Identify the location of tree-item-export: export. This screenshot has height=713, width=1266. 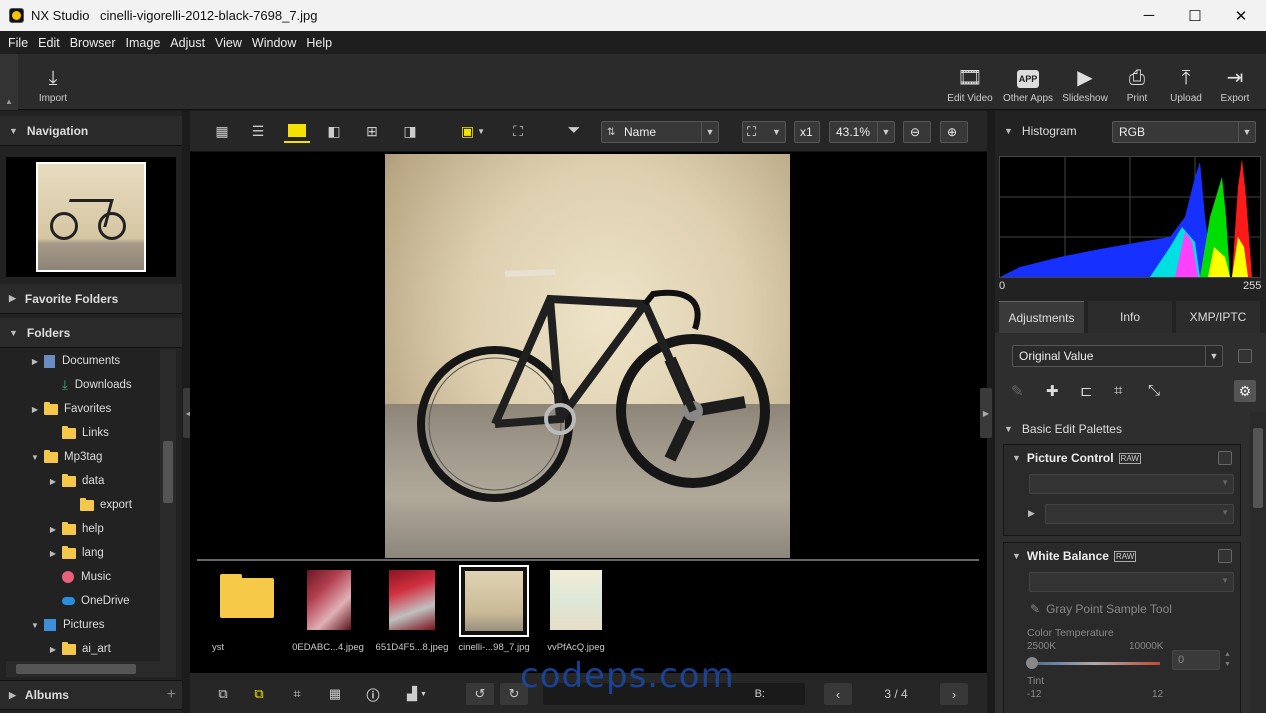
(106, 505).